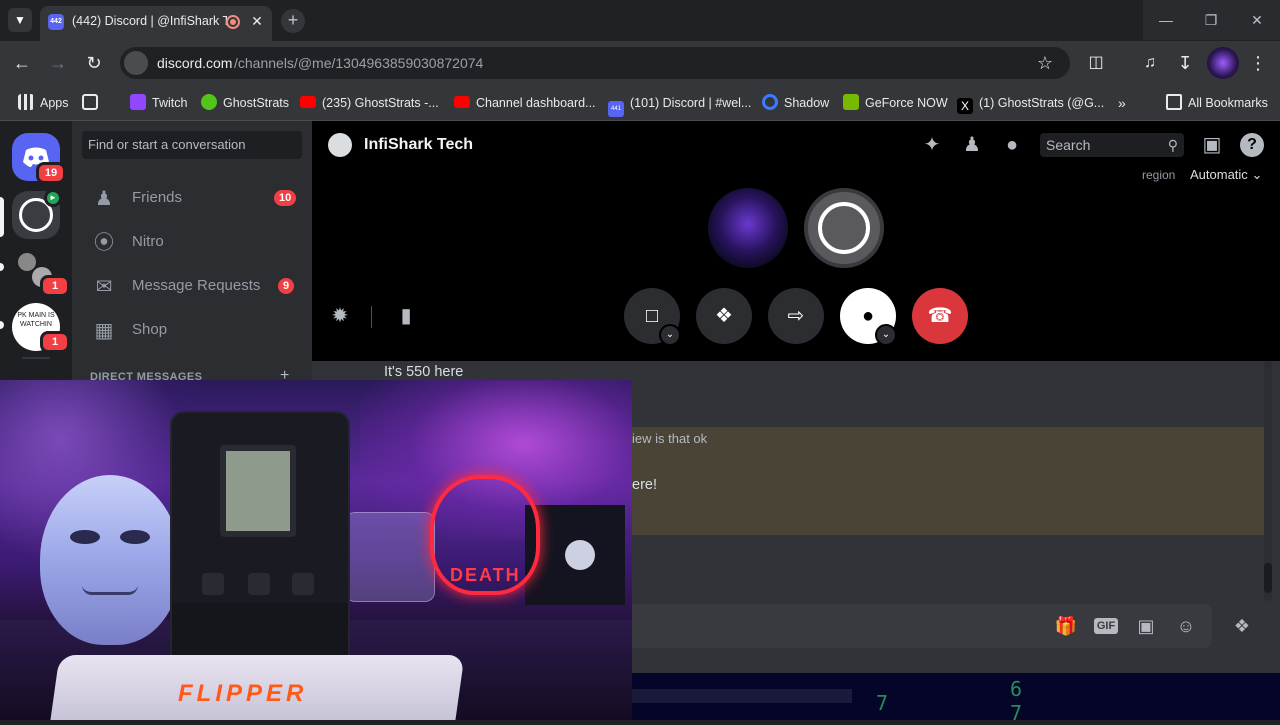 The image size is (1280, 725). I want to click on participant-avatar-hooded, so click(748, 228).